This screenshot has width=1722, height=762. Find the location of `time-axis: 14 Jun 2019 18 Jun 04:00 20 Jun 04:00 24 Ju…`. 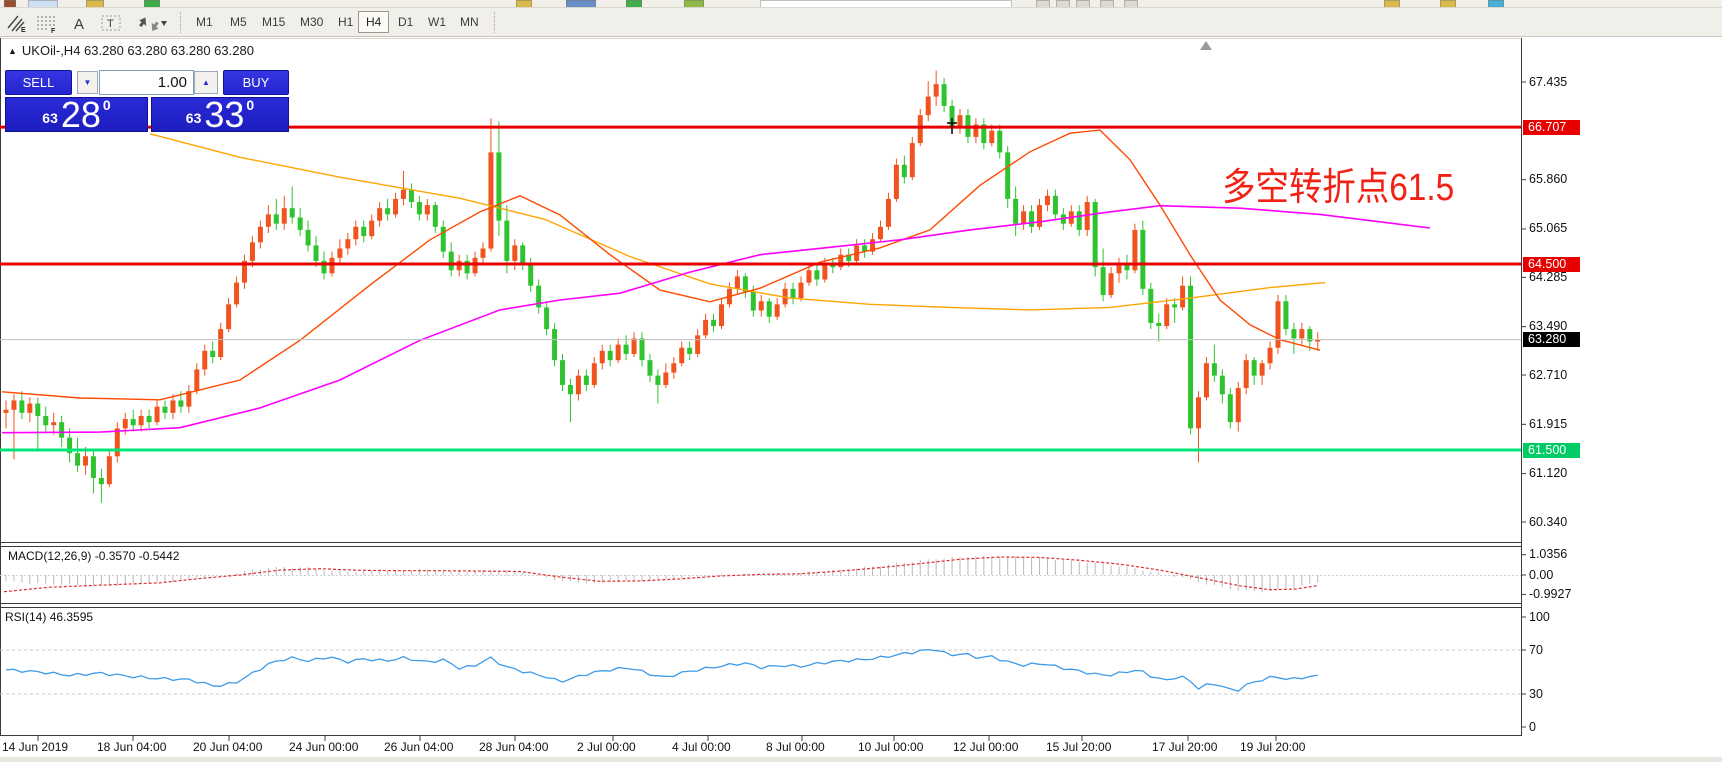

time-axis: 14 Jun 2019 18 Jun 04:00 20 Jun 04:00 24 Ju… is located at coordinates (861, 747).